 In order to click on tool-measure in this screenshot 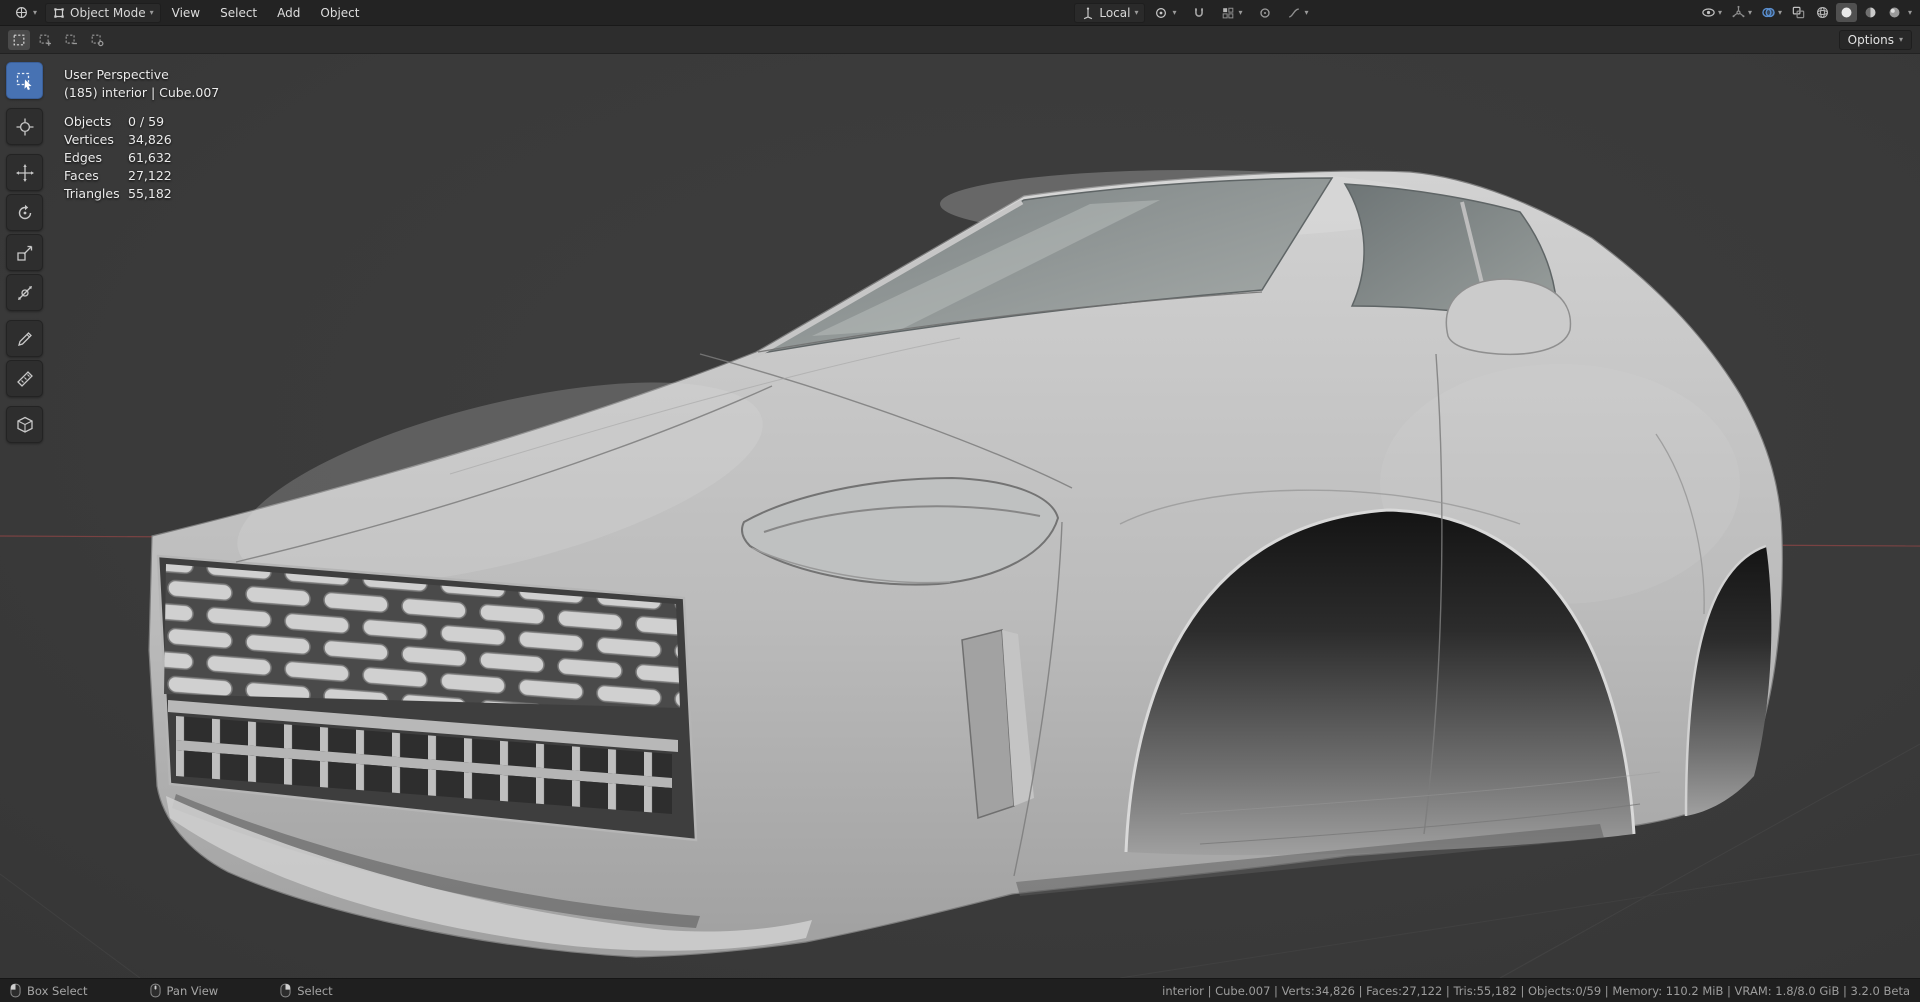, I will do `click(24, 378)`.